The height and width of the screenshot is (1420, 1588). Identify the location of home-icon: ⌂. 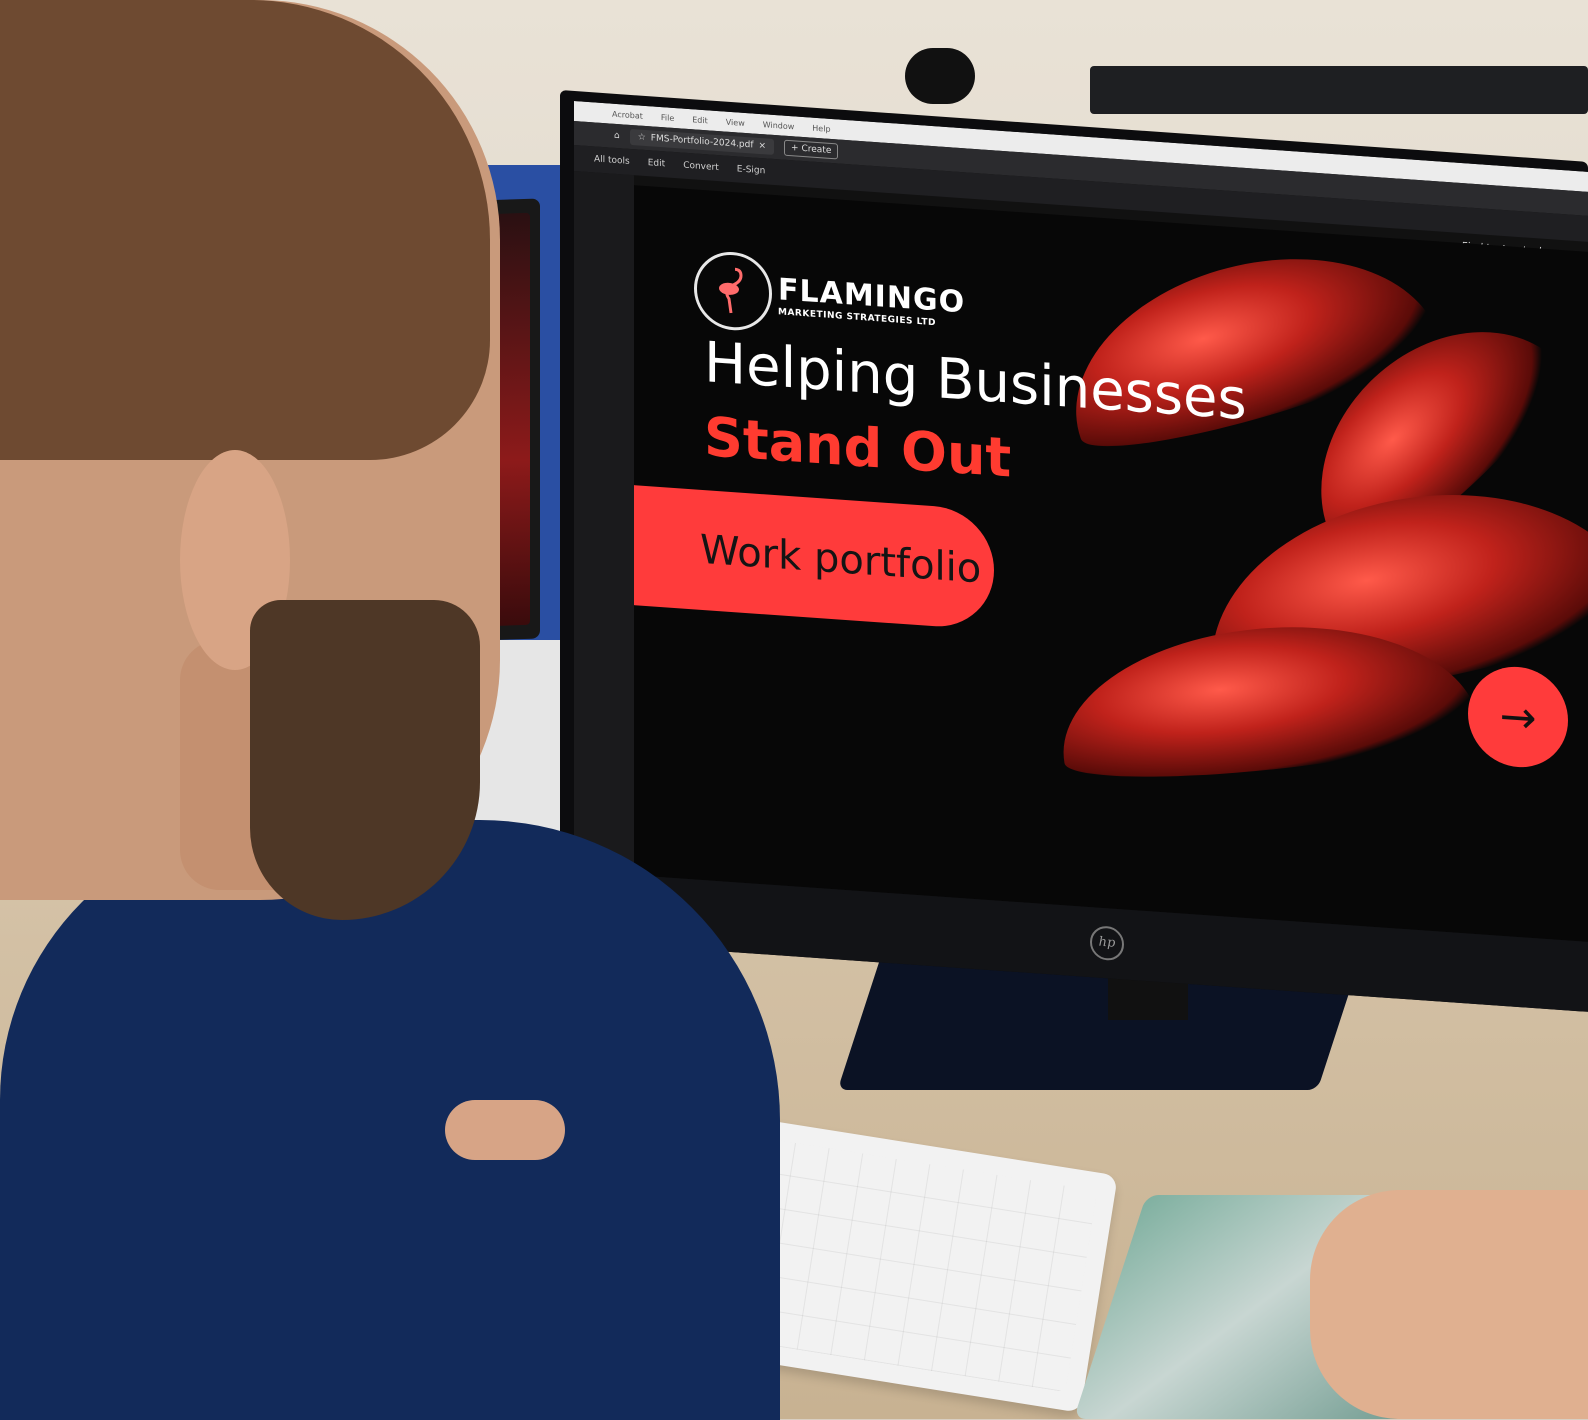
(617, 136).